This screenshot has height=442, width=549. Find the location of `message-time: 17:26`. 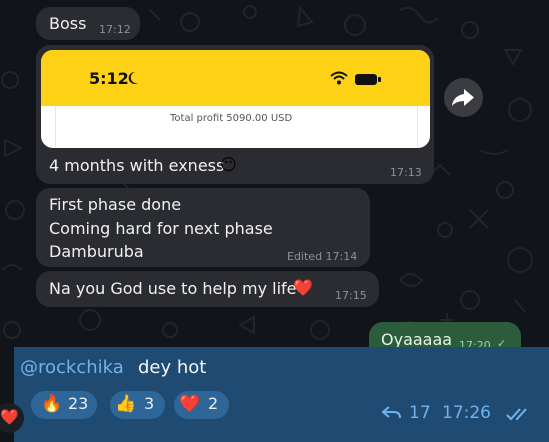

message-time: 17:26 is located at coordinates (466, 413).